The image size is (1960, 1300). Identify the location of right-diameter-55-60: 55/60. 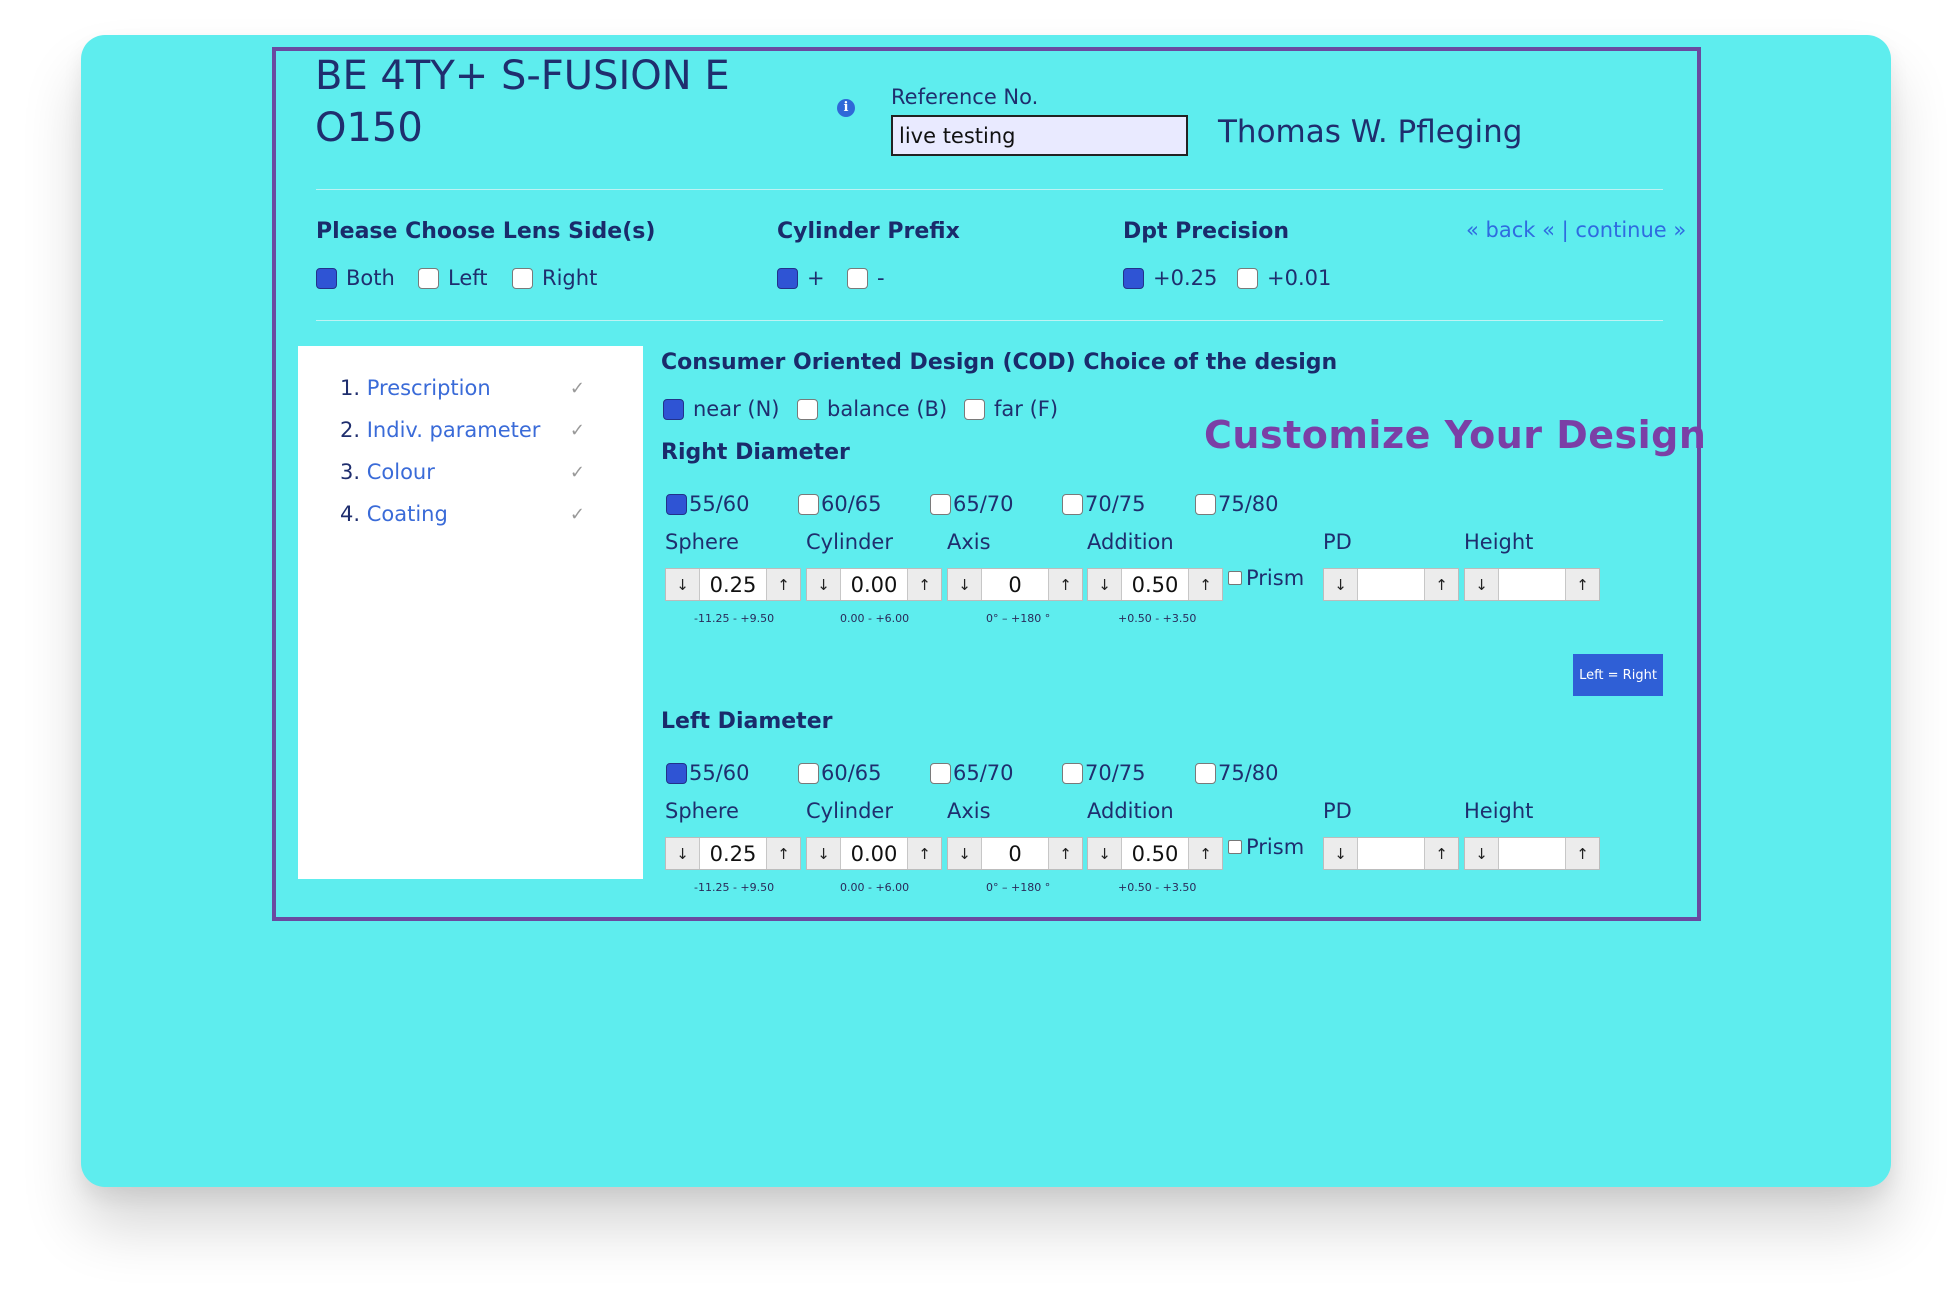
(708, 504).